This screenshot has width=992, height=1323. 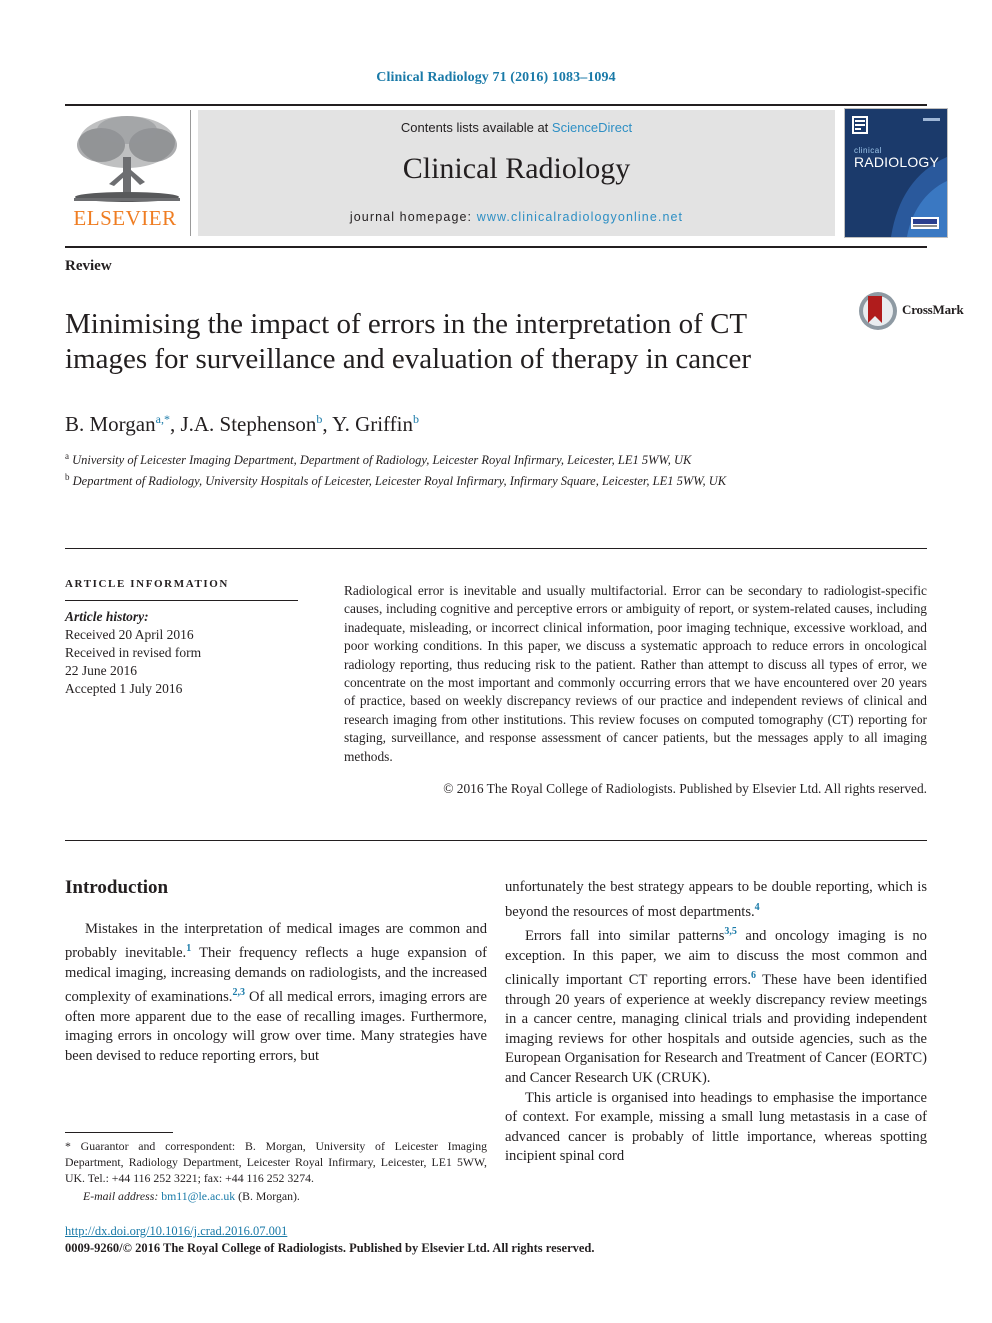 What do you see at coordinates (496, 840) in the screenshot?
I see `abstract-bottom-rule` at bounding box center [496, 840].